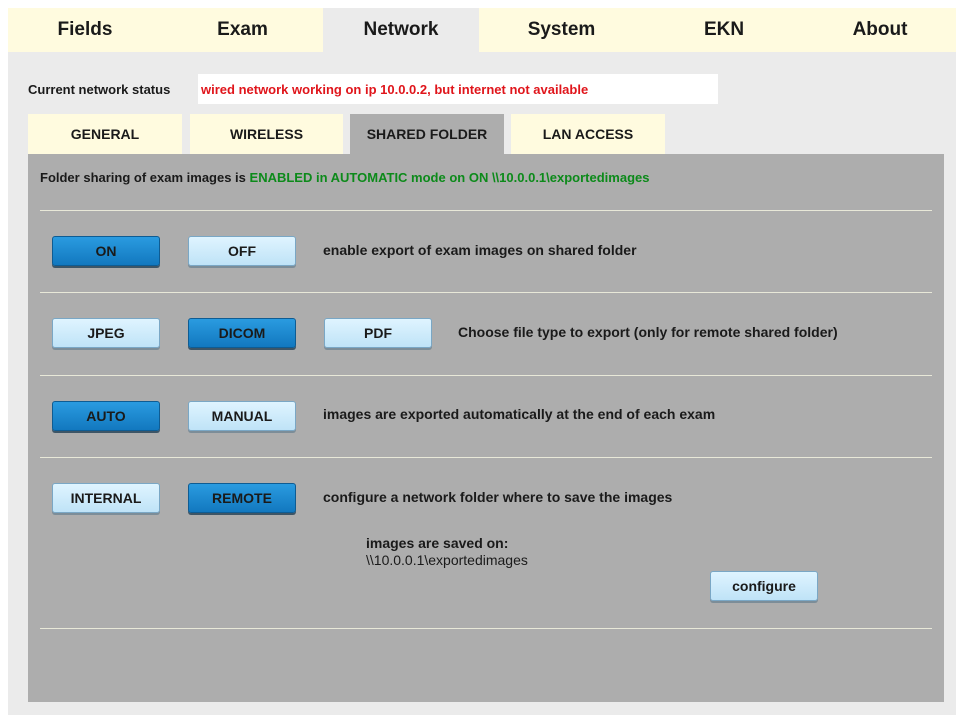  Describe the element at coordinates (724, 30) in the screenshot. I see `tab-ekn: EKN` at that location.